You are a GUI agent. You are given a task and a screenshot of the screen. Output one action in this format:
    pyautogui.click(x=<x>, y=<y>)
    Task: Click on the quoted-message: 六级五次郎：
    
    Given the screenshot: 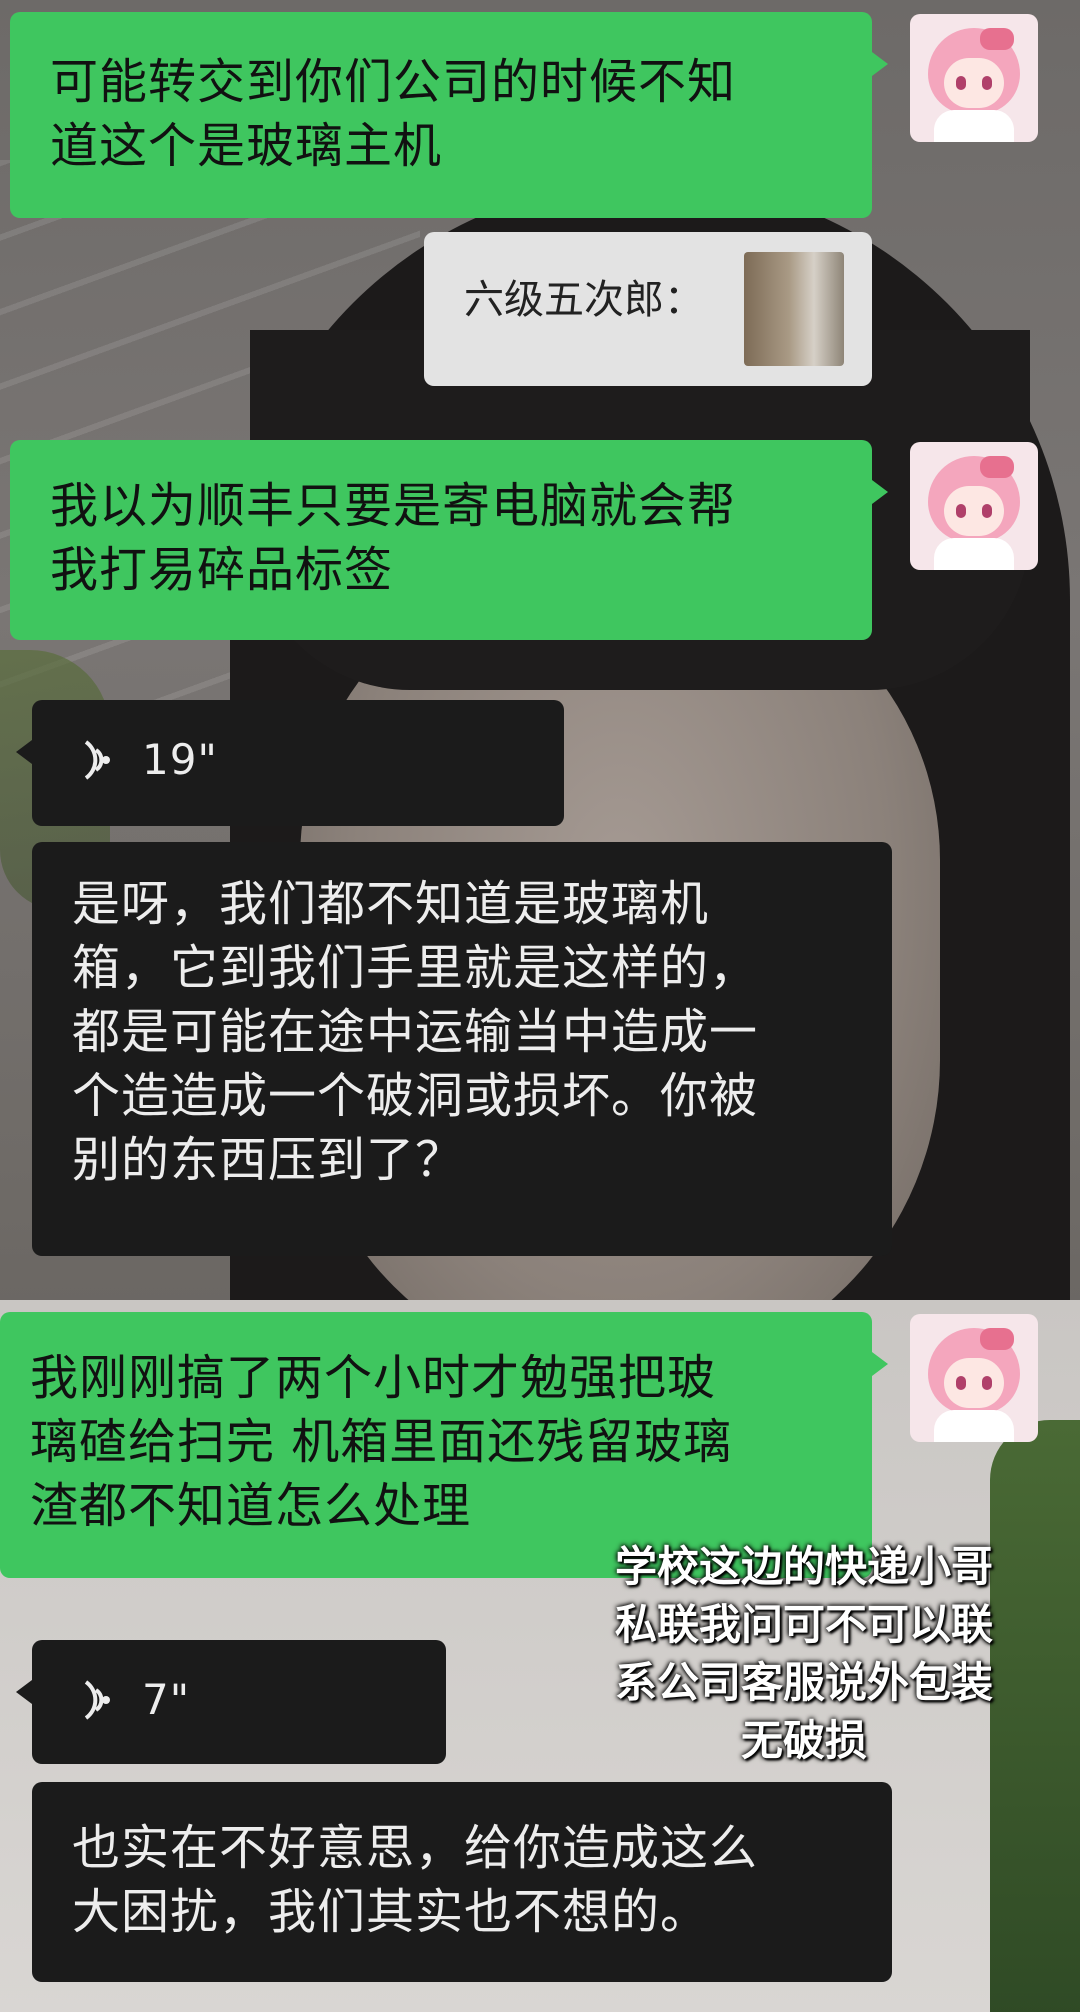 What is the action you would take?
    pyautogui.click(x=648, y=309)
    